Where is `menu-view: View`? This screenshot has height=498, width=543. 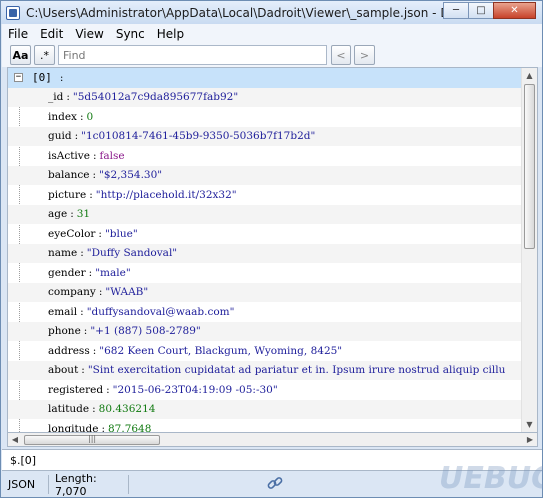 menu-view: View is located at coordinates (89, 34).